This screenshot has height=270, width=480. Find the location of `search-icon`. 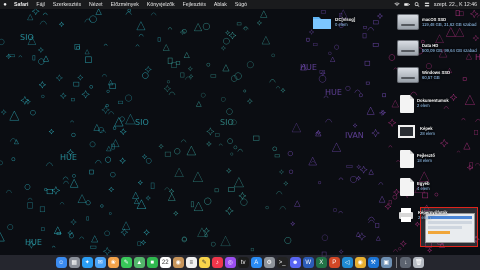

search-icon is located at coordinates (417, 4).